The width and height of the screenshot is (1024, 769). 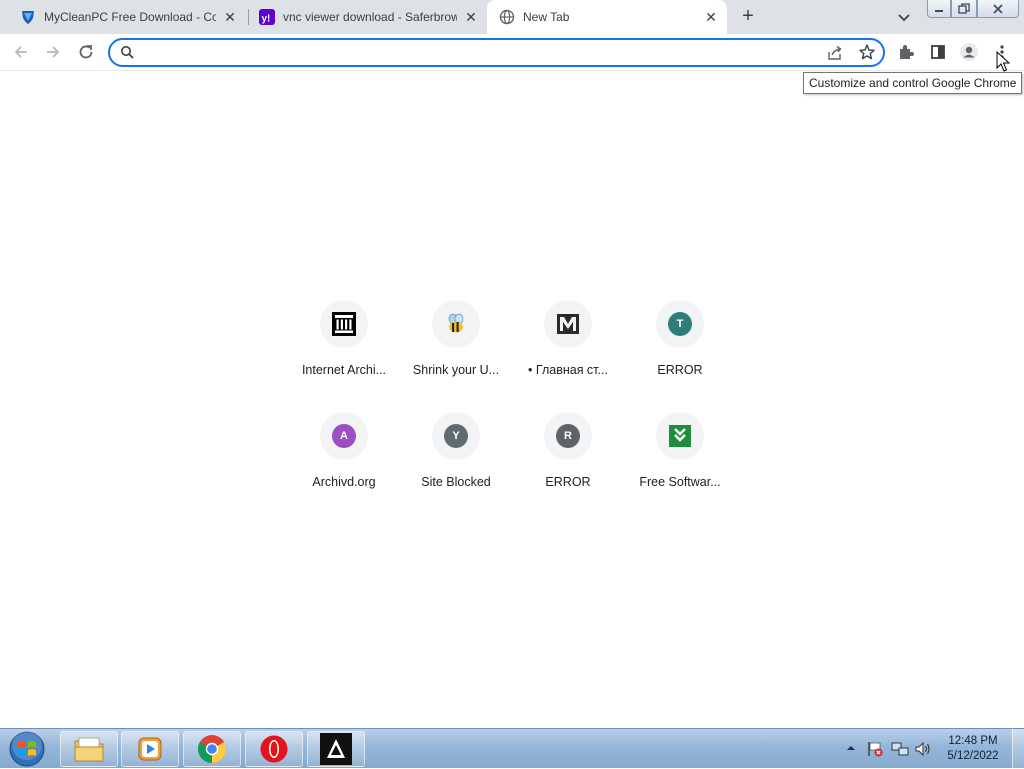 What do you see at coordinates (456, 482) in the screenshot?
I see `shortcut-label: Site Blocked` at bounding box center [456, 482].